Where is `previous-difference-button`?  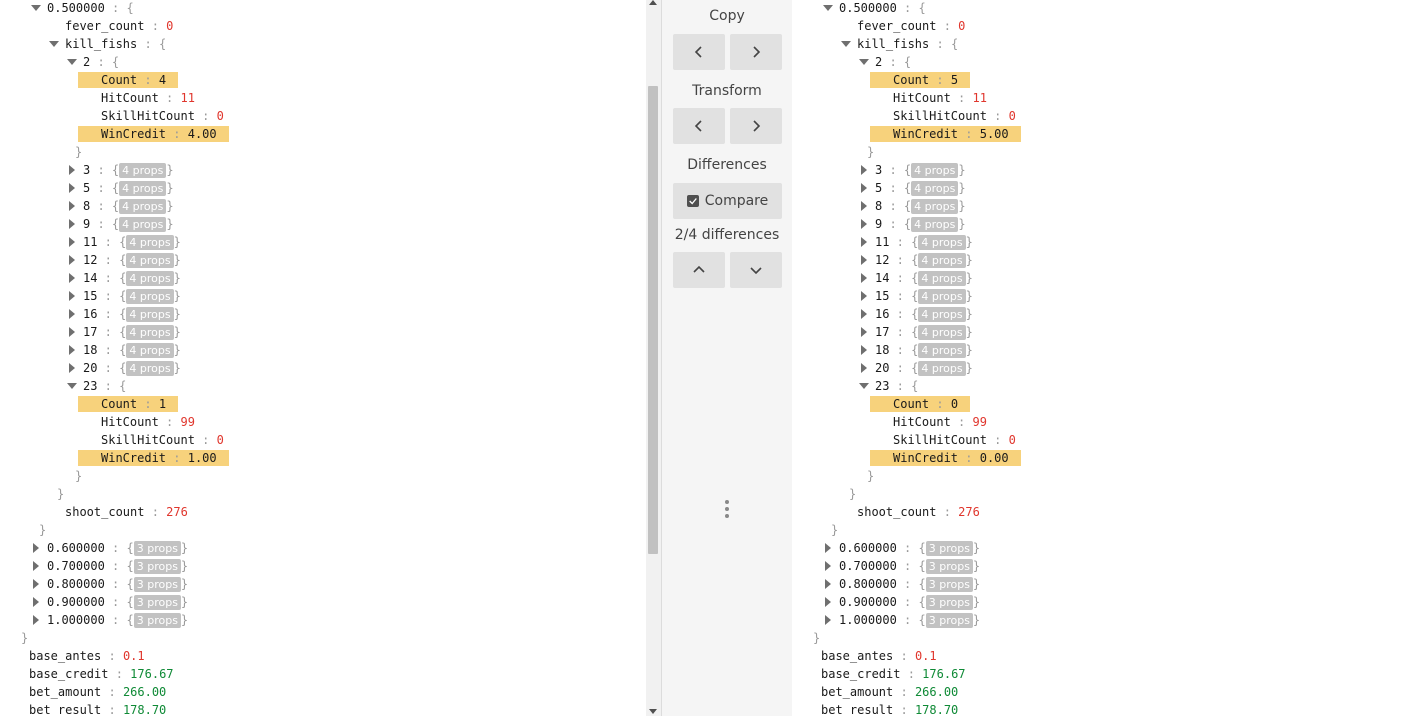
previous-difference-button is located at coordinates (699, 270).